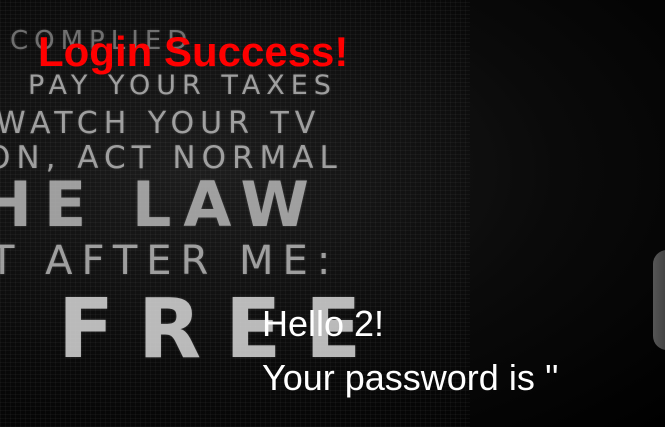 The width and height of the screenshot is (665, 427). I want to click on wall-text-line: HE LAW, so click(160, 204).